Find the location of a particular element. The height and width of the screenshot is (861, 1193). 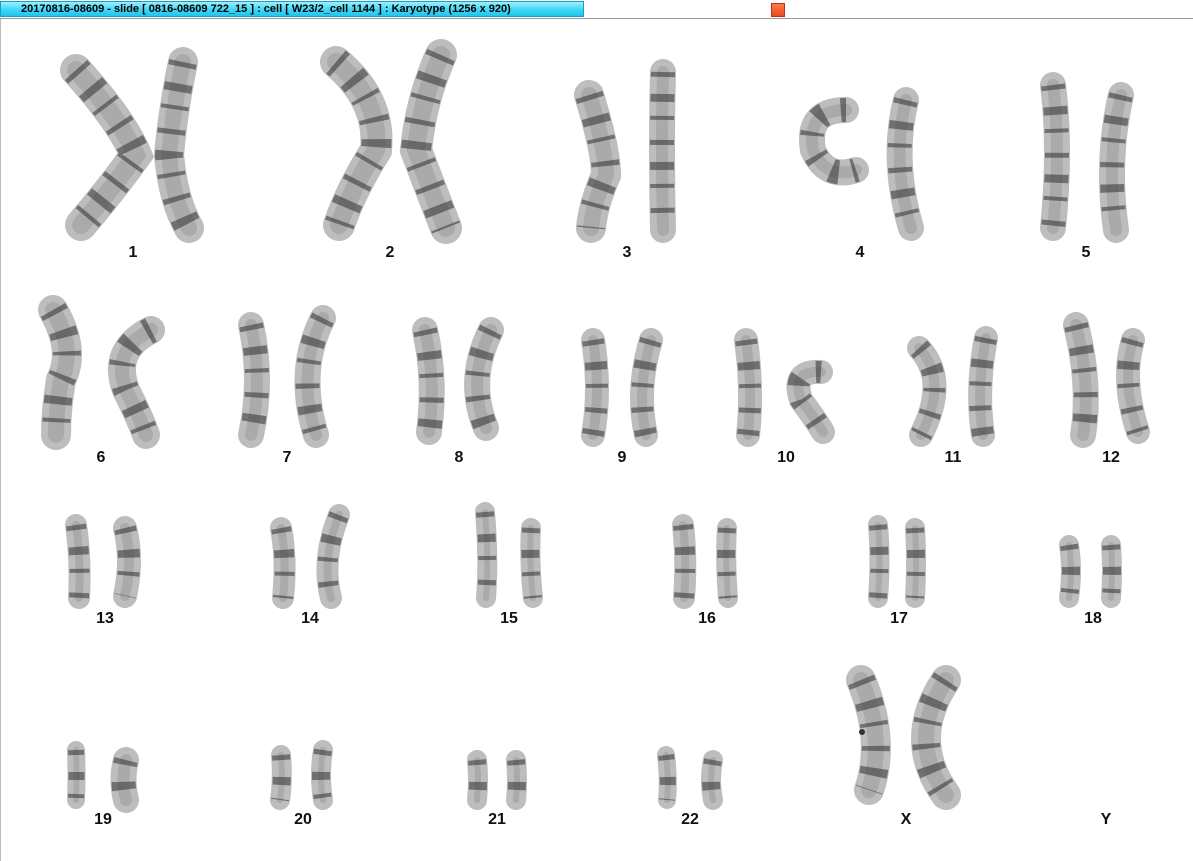

chromosome-label-4: 4 is located at coordinates (860, 252).